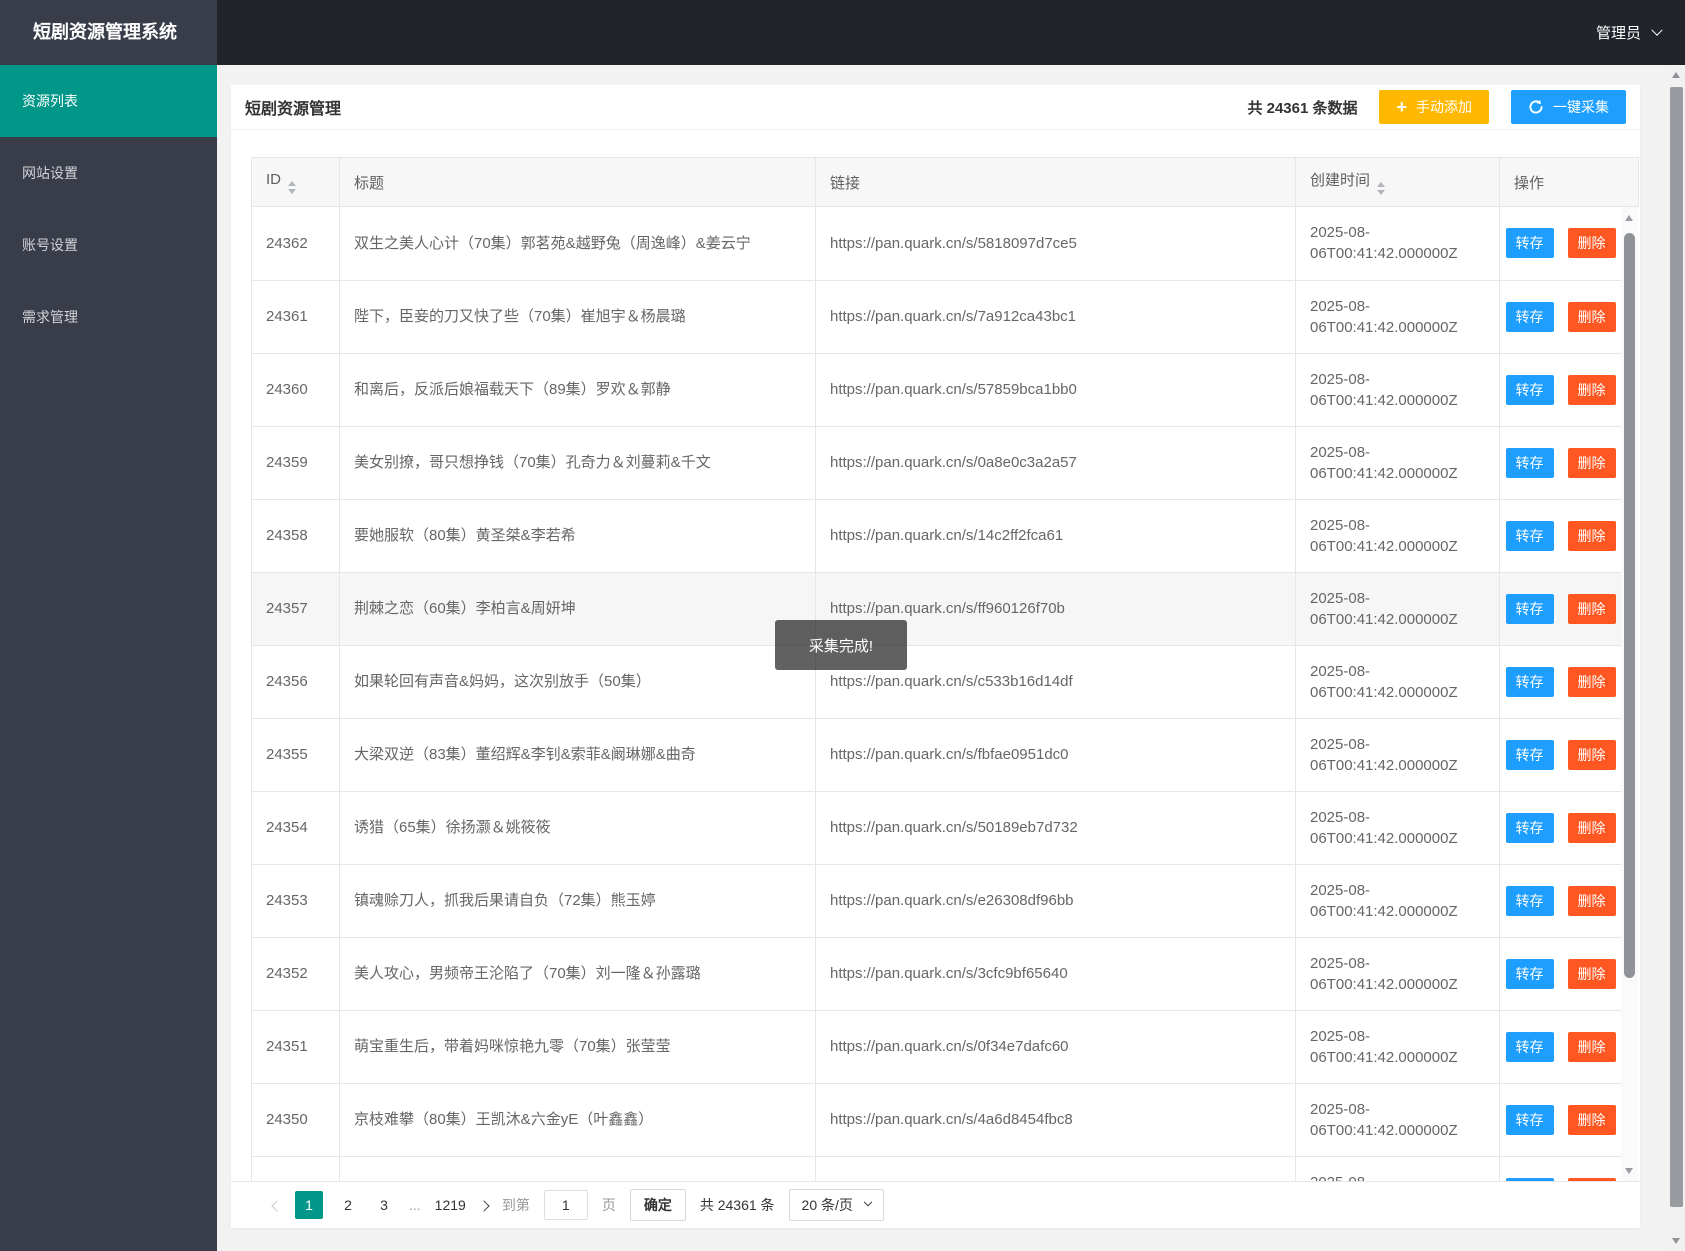 The image size is (1685, 1251). Describe the element at coordinates (608, 1205) in the screenshot. I see `page-unit-label: 页` at that location.